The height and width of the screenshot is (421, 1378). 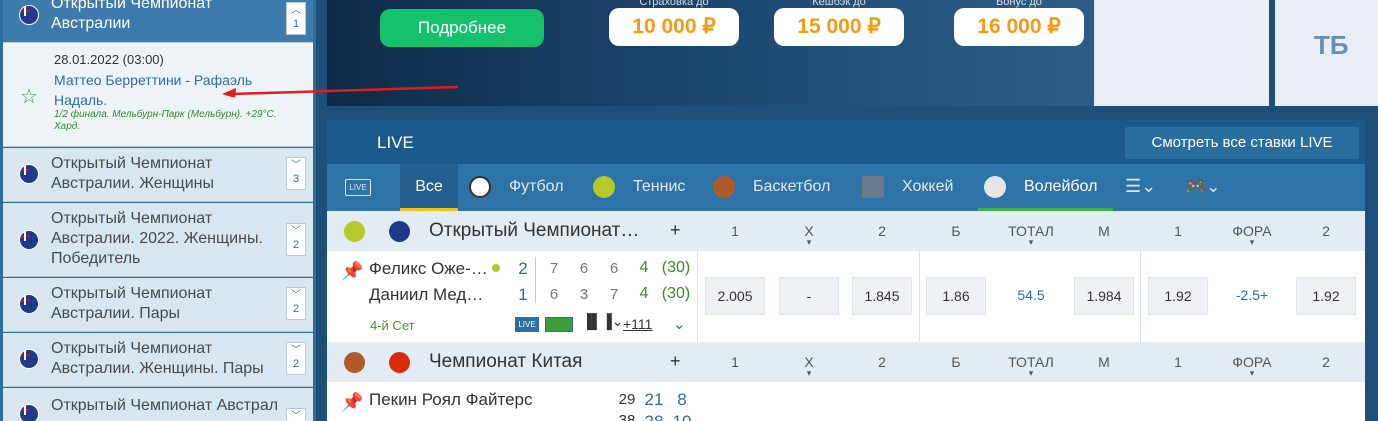 I want to click on tab-hockey: Хоккей, so click(x=915, y=187).